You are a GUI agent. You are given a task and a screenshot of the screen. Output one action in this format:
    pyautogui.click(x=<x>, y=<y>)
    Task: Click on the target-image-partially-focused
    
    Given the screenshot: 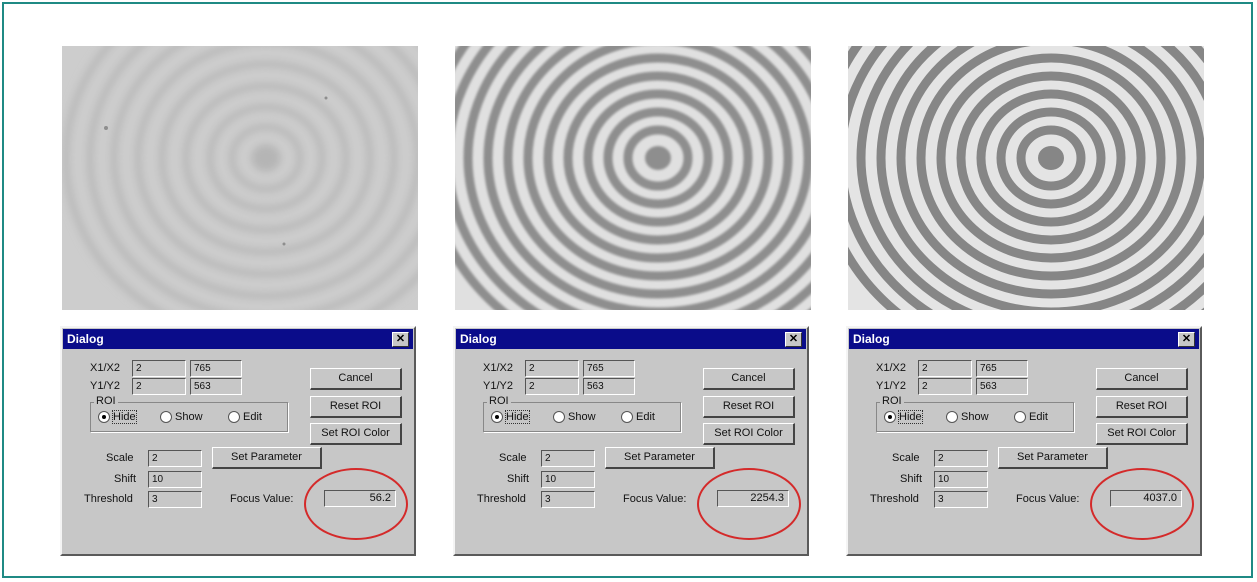 What is the action you would take?
    pyautogui.click(x=633, y=178)
    